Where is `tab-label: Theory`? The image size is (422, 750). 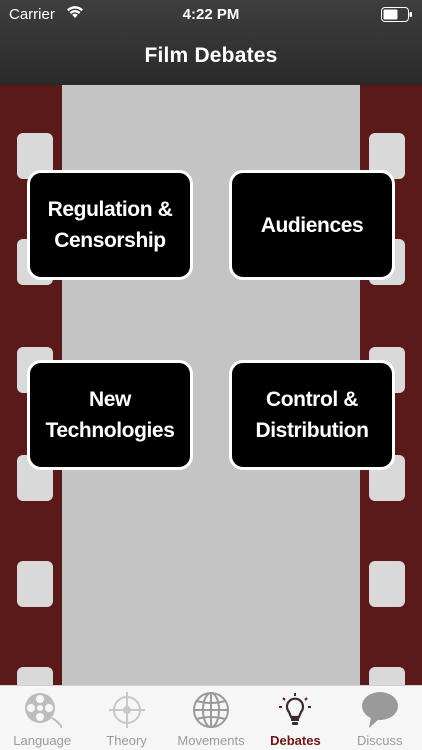
tab-label: Theory is located at coordinates (126, 740).